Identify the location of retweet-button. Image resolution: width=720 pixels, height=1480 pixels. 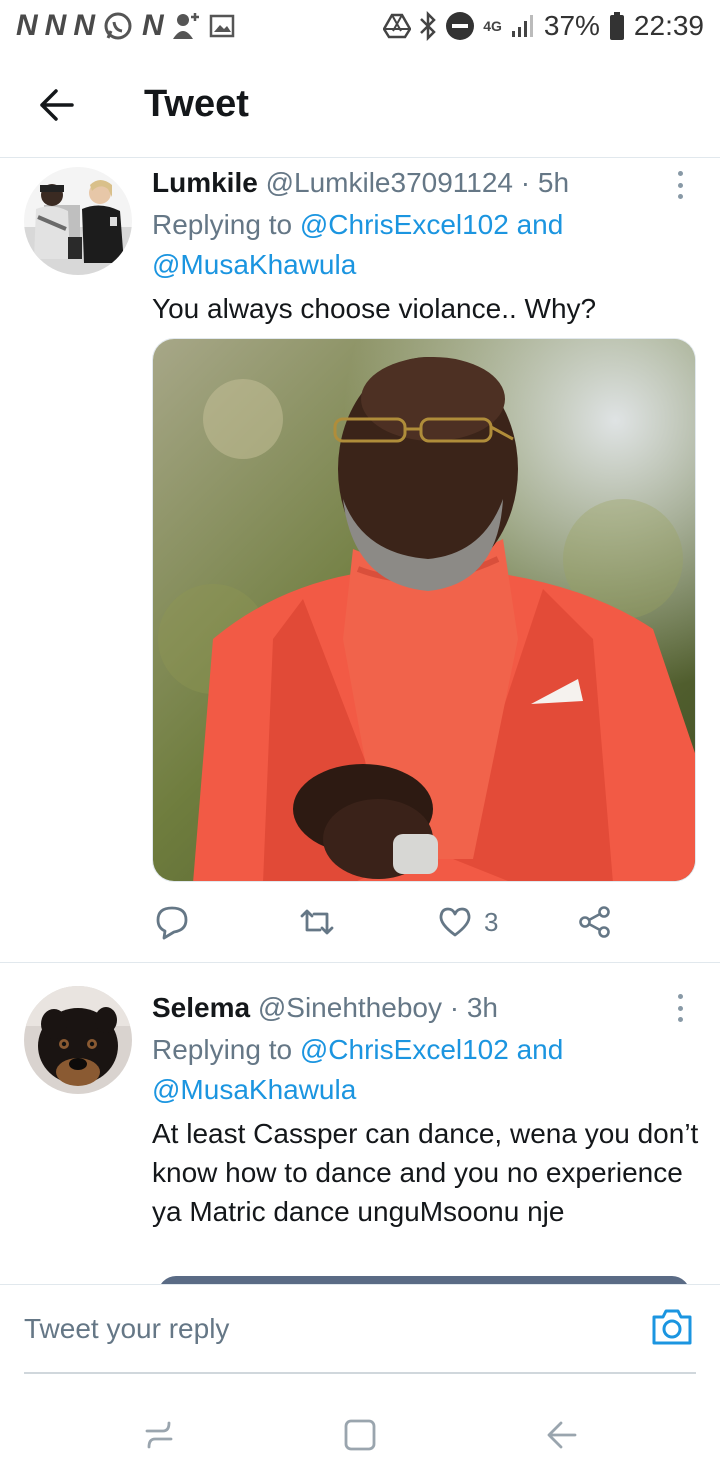
(317, 922).